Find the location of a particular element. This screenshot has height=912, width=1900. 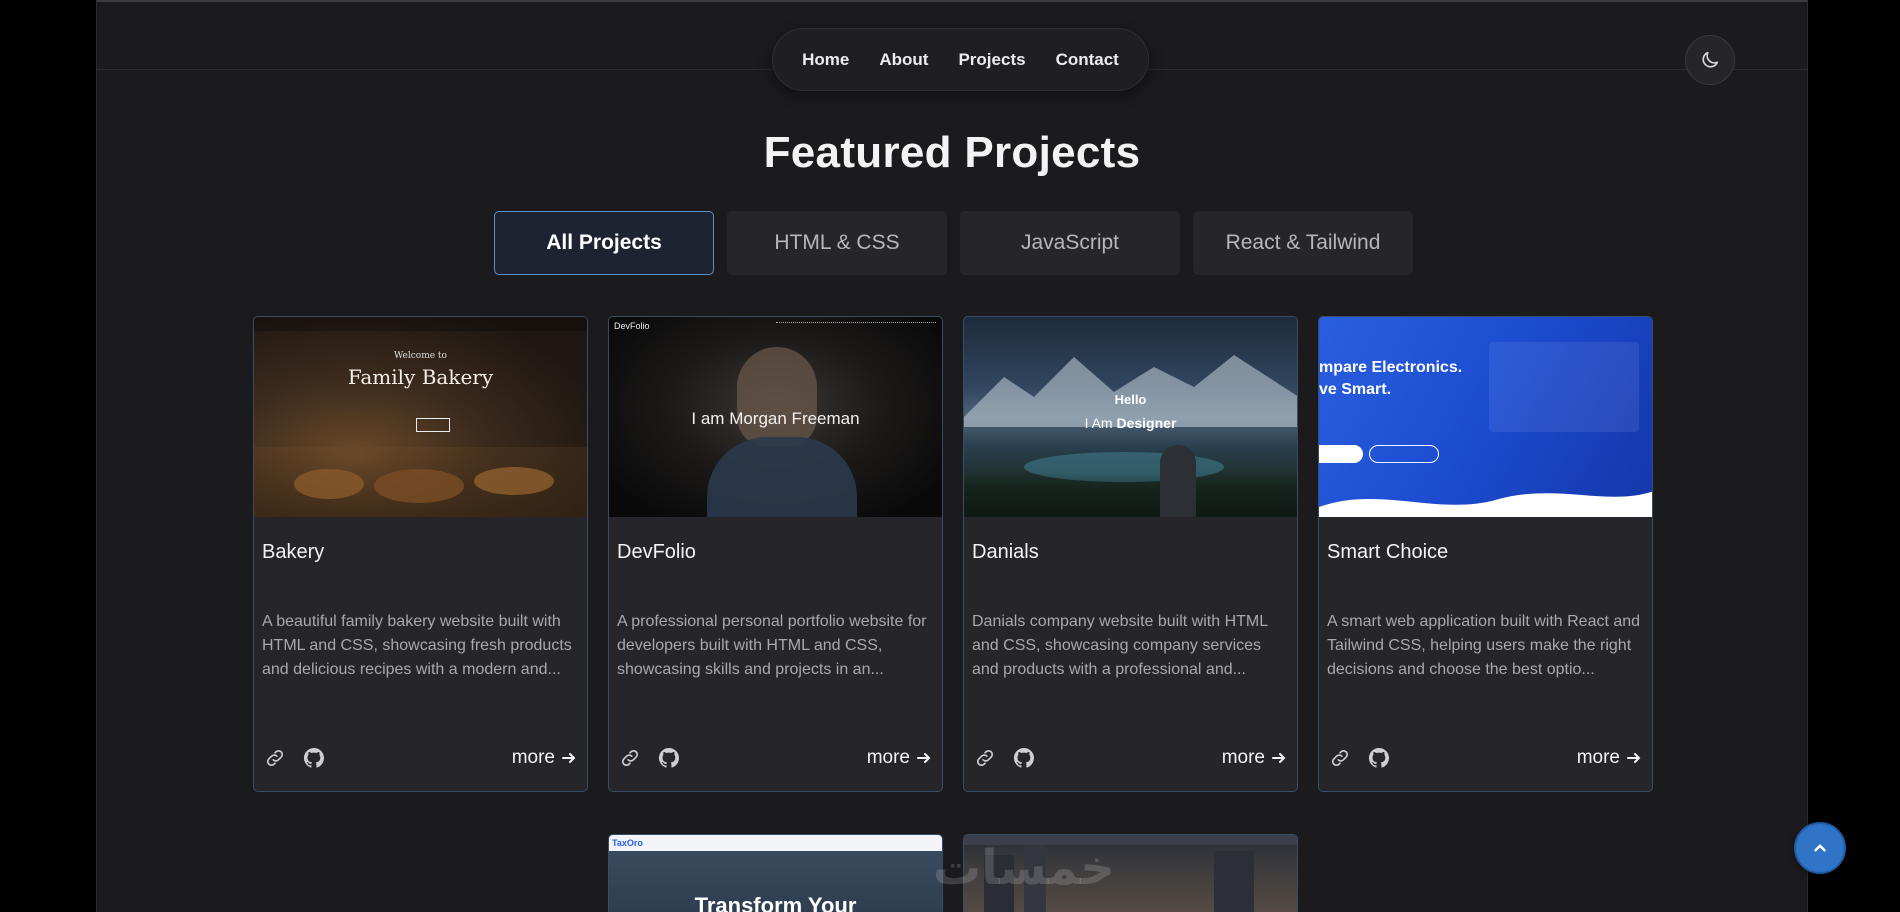

chevron-up-icon is located at coordinates (1820, 848).